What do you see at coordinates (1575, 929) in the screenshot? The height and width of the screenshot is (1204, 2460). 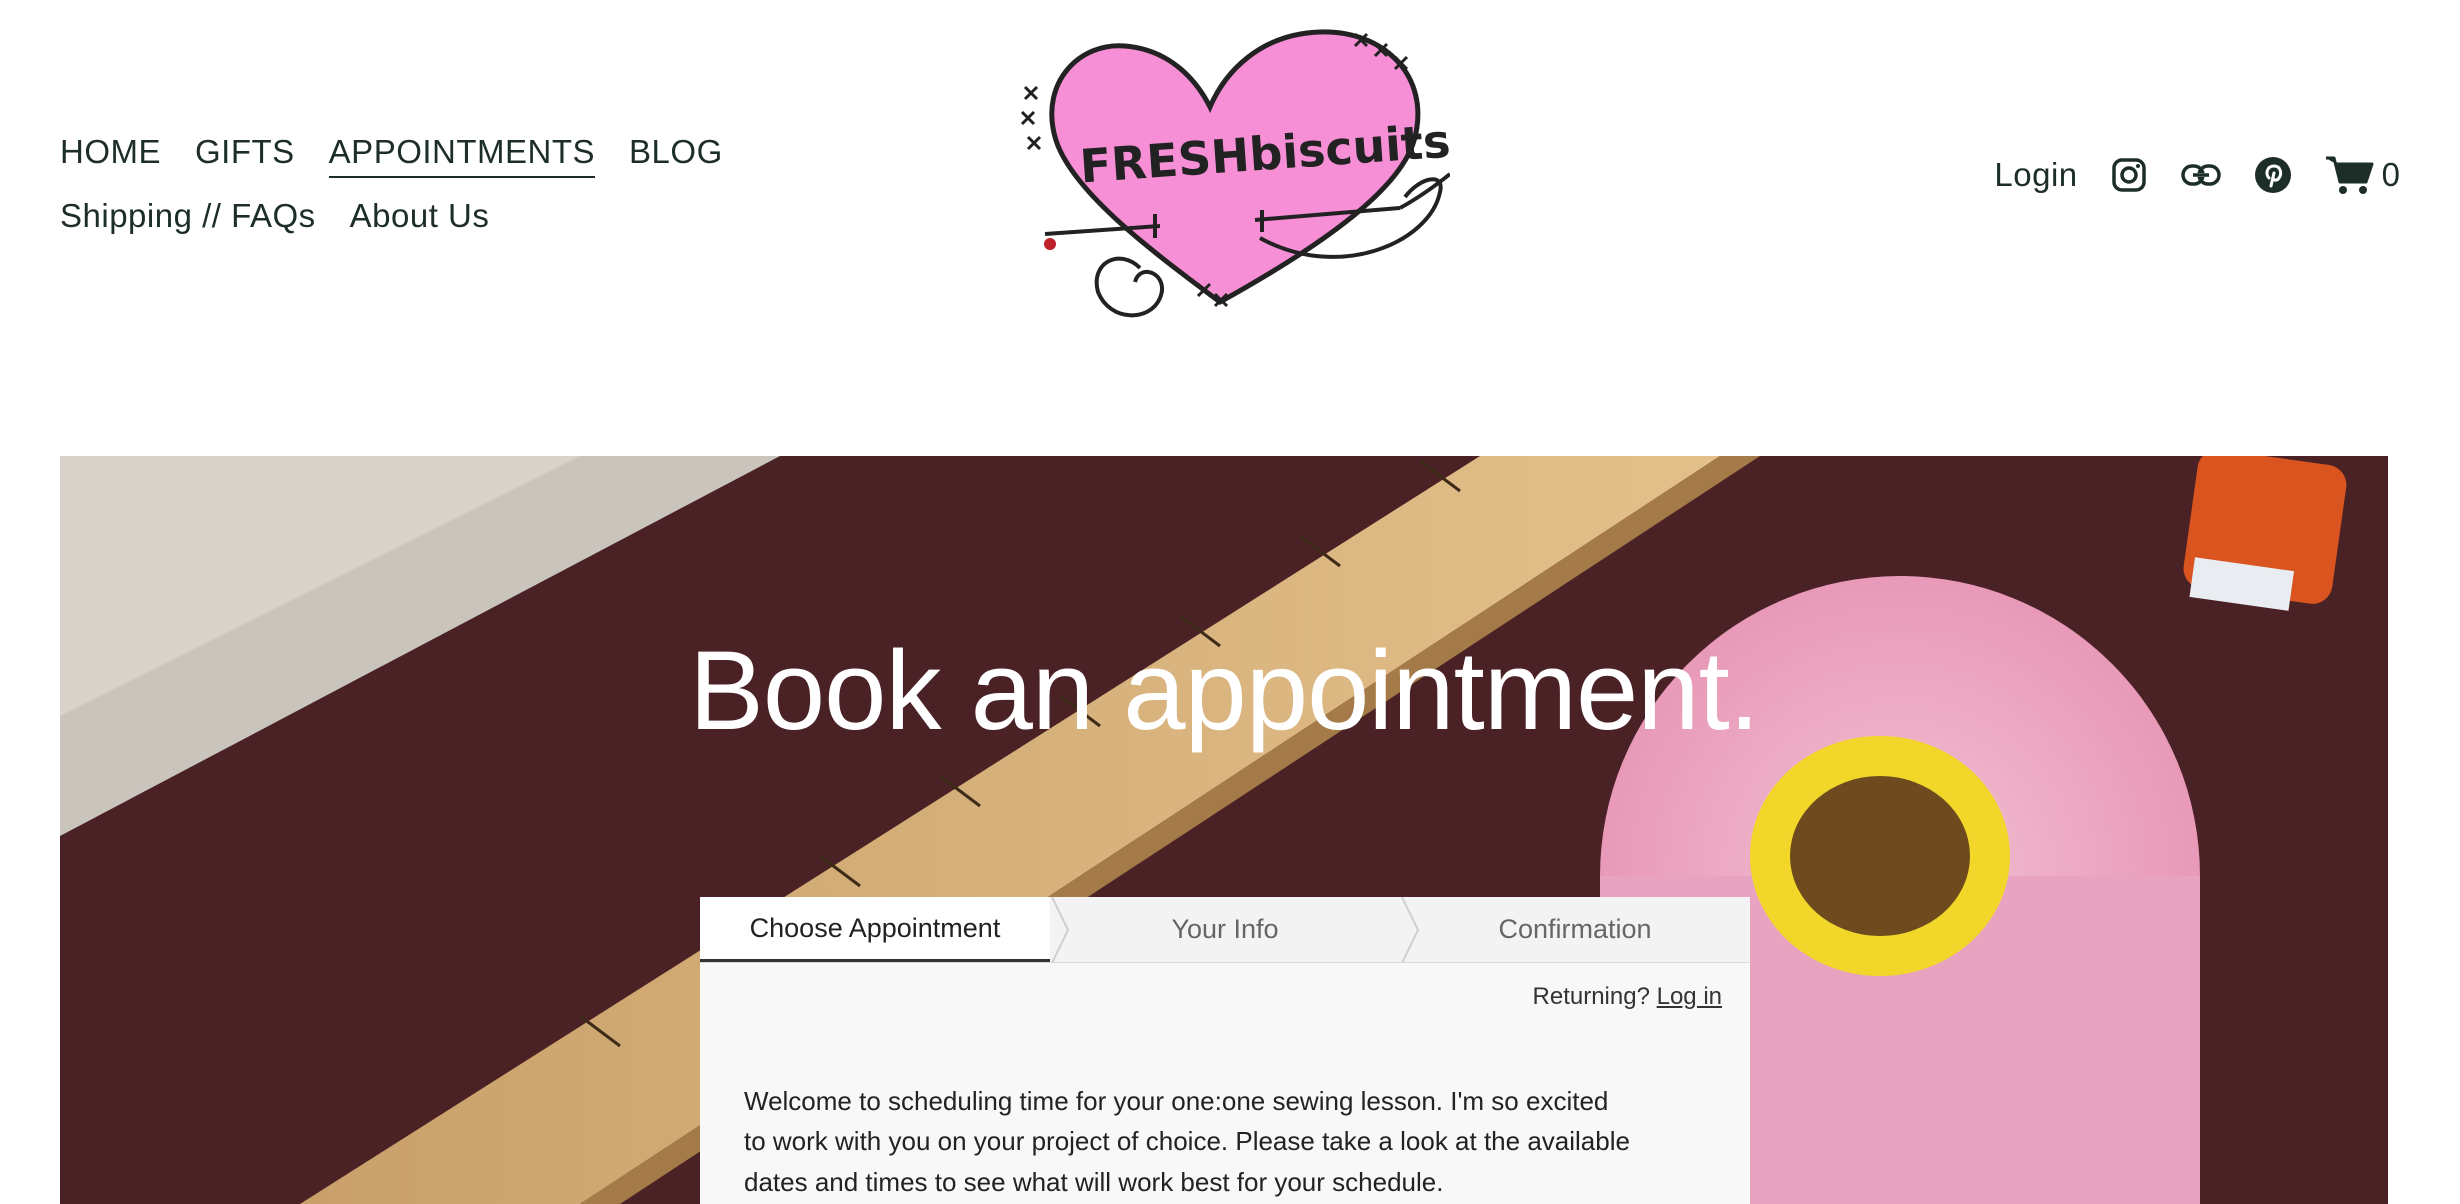 I see `step-confirmation: Confirmation` at bounding box center [1575, 929].